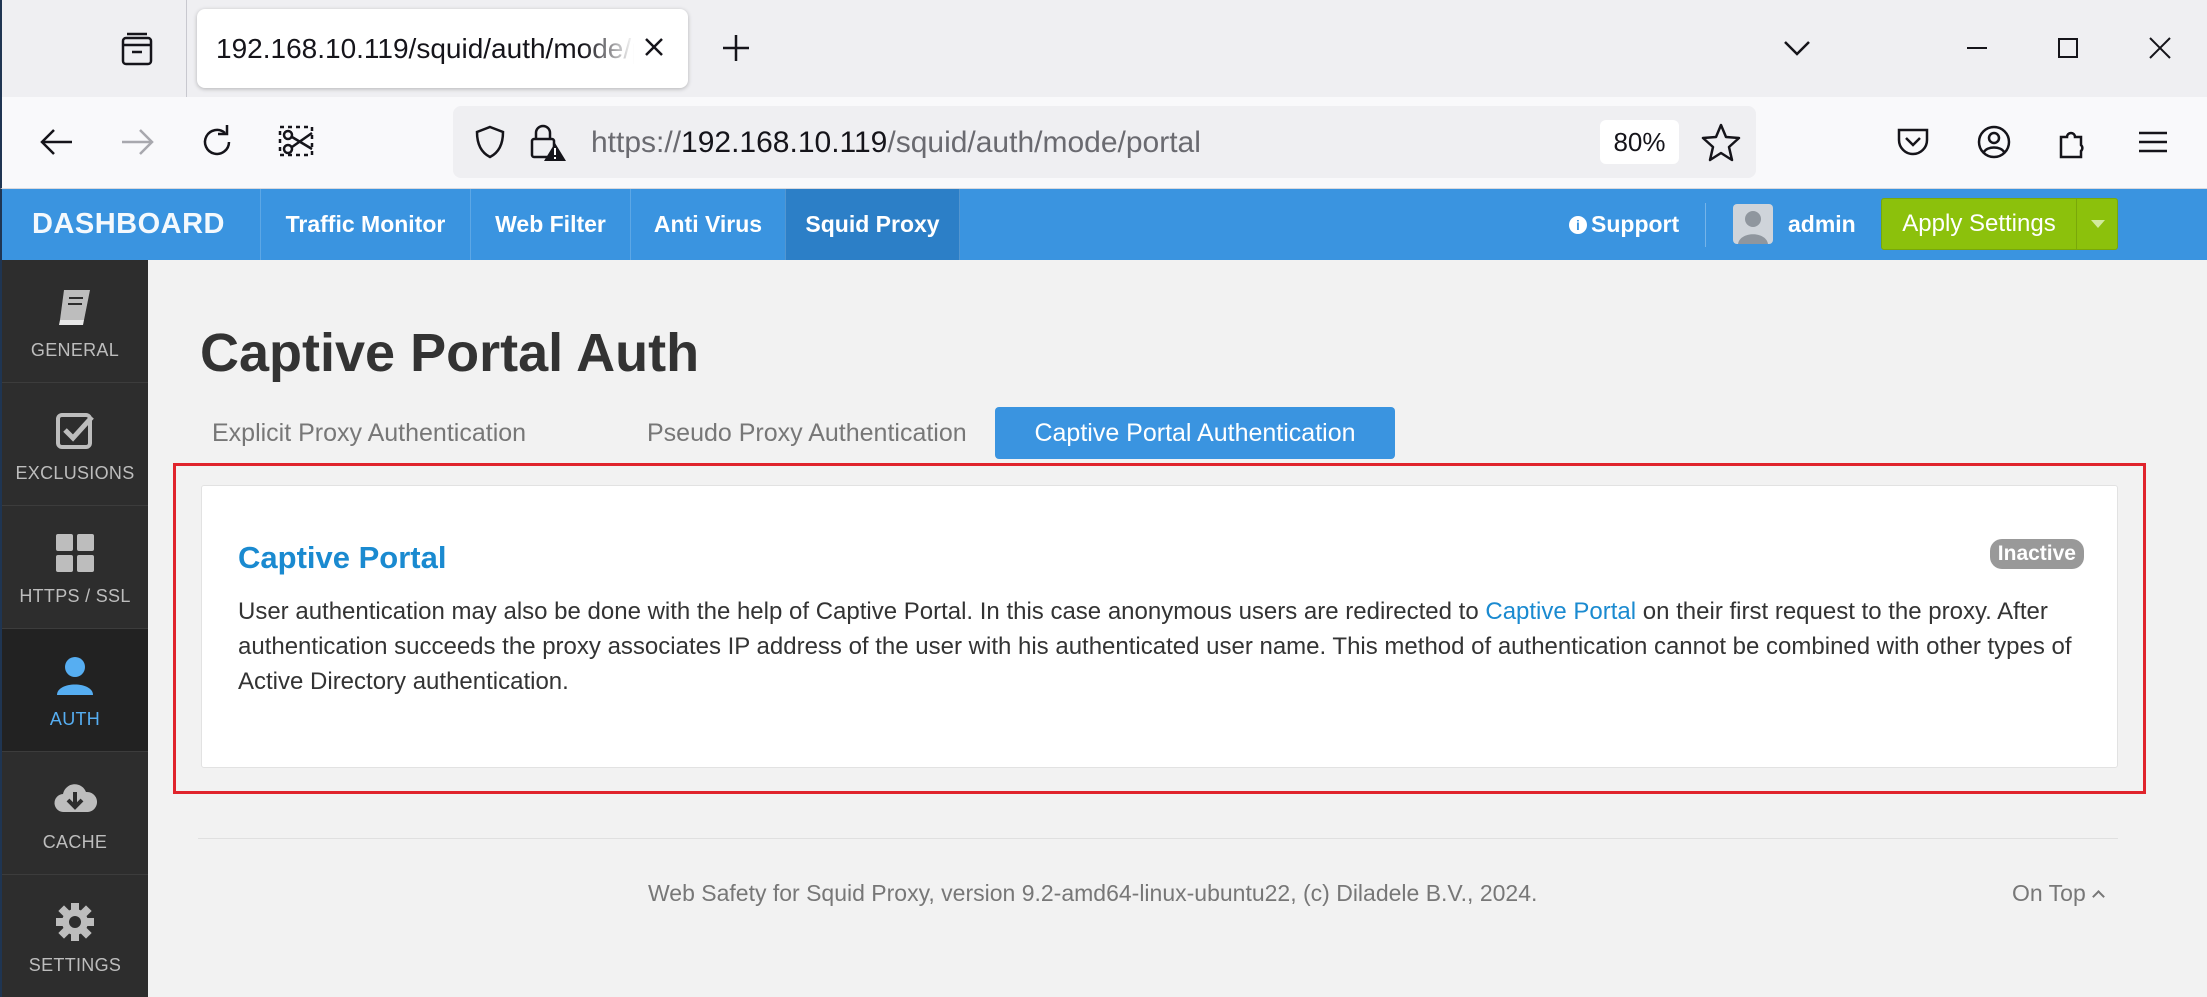 This screenshot has height=997, width=2207. I want to click on tab-divider, so click(186, 48).